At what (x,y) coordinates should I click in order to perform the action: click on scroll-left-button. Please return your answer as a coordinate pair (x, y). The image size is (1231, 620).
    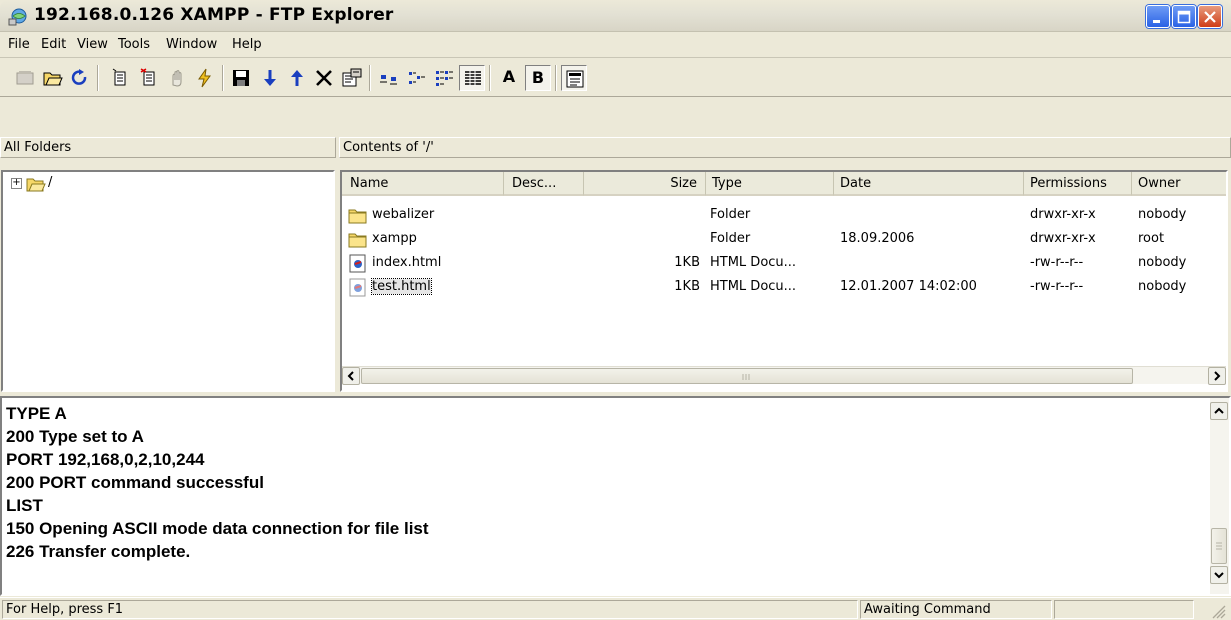
    Looking at the image, I should click on (351, 376).